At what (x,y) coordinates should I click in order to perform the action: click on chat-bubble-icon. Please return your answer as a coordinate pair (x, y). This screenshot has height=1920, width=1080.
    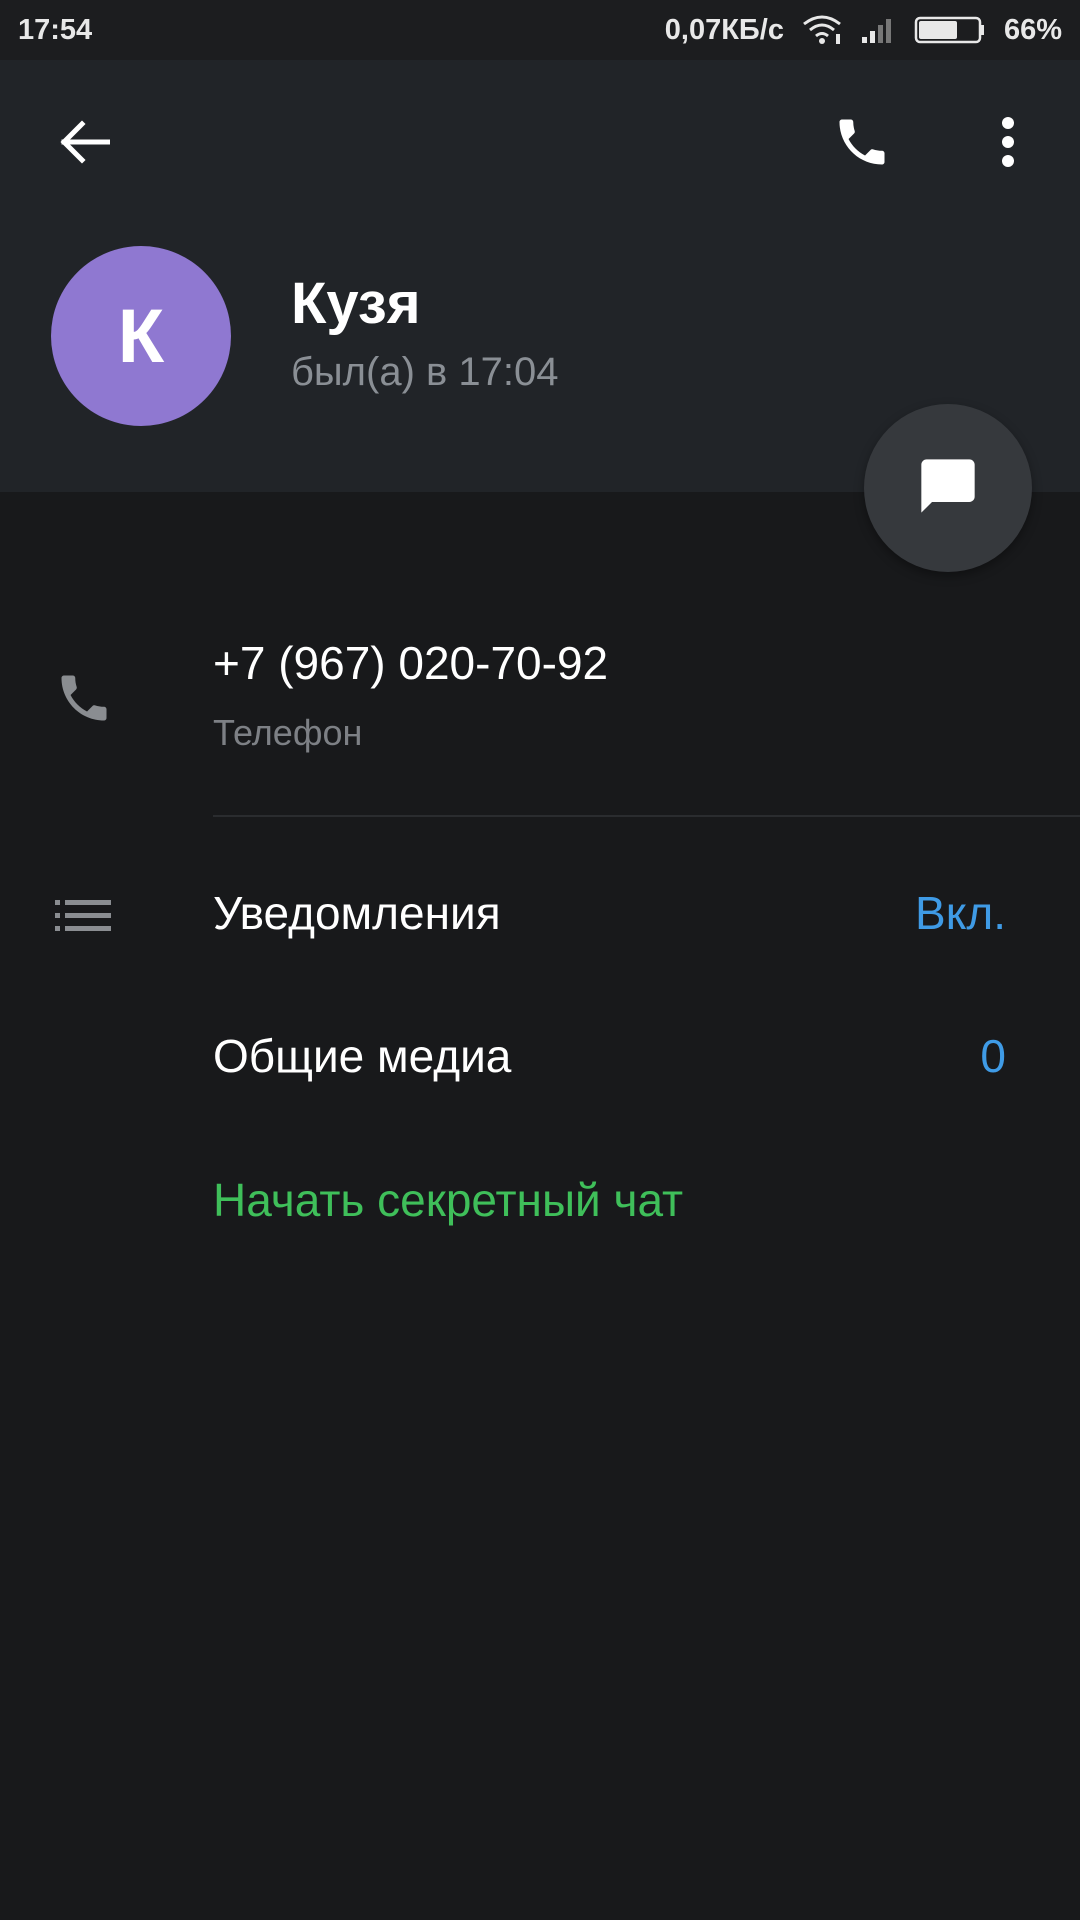
    Looking at the image, I should click on (948, 488).